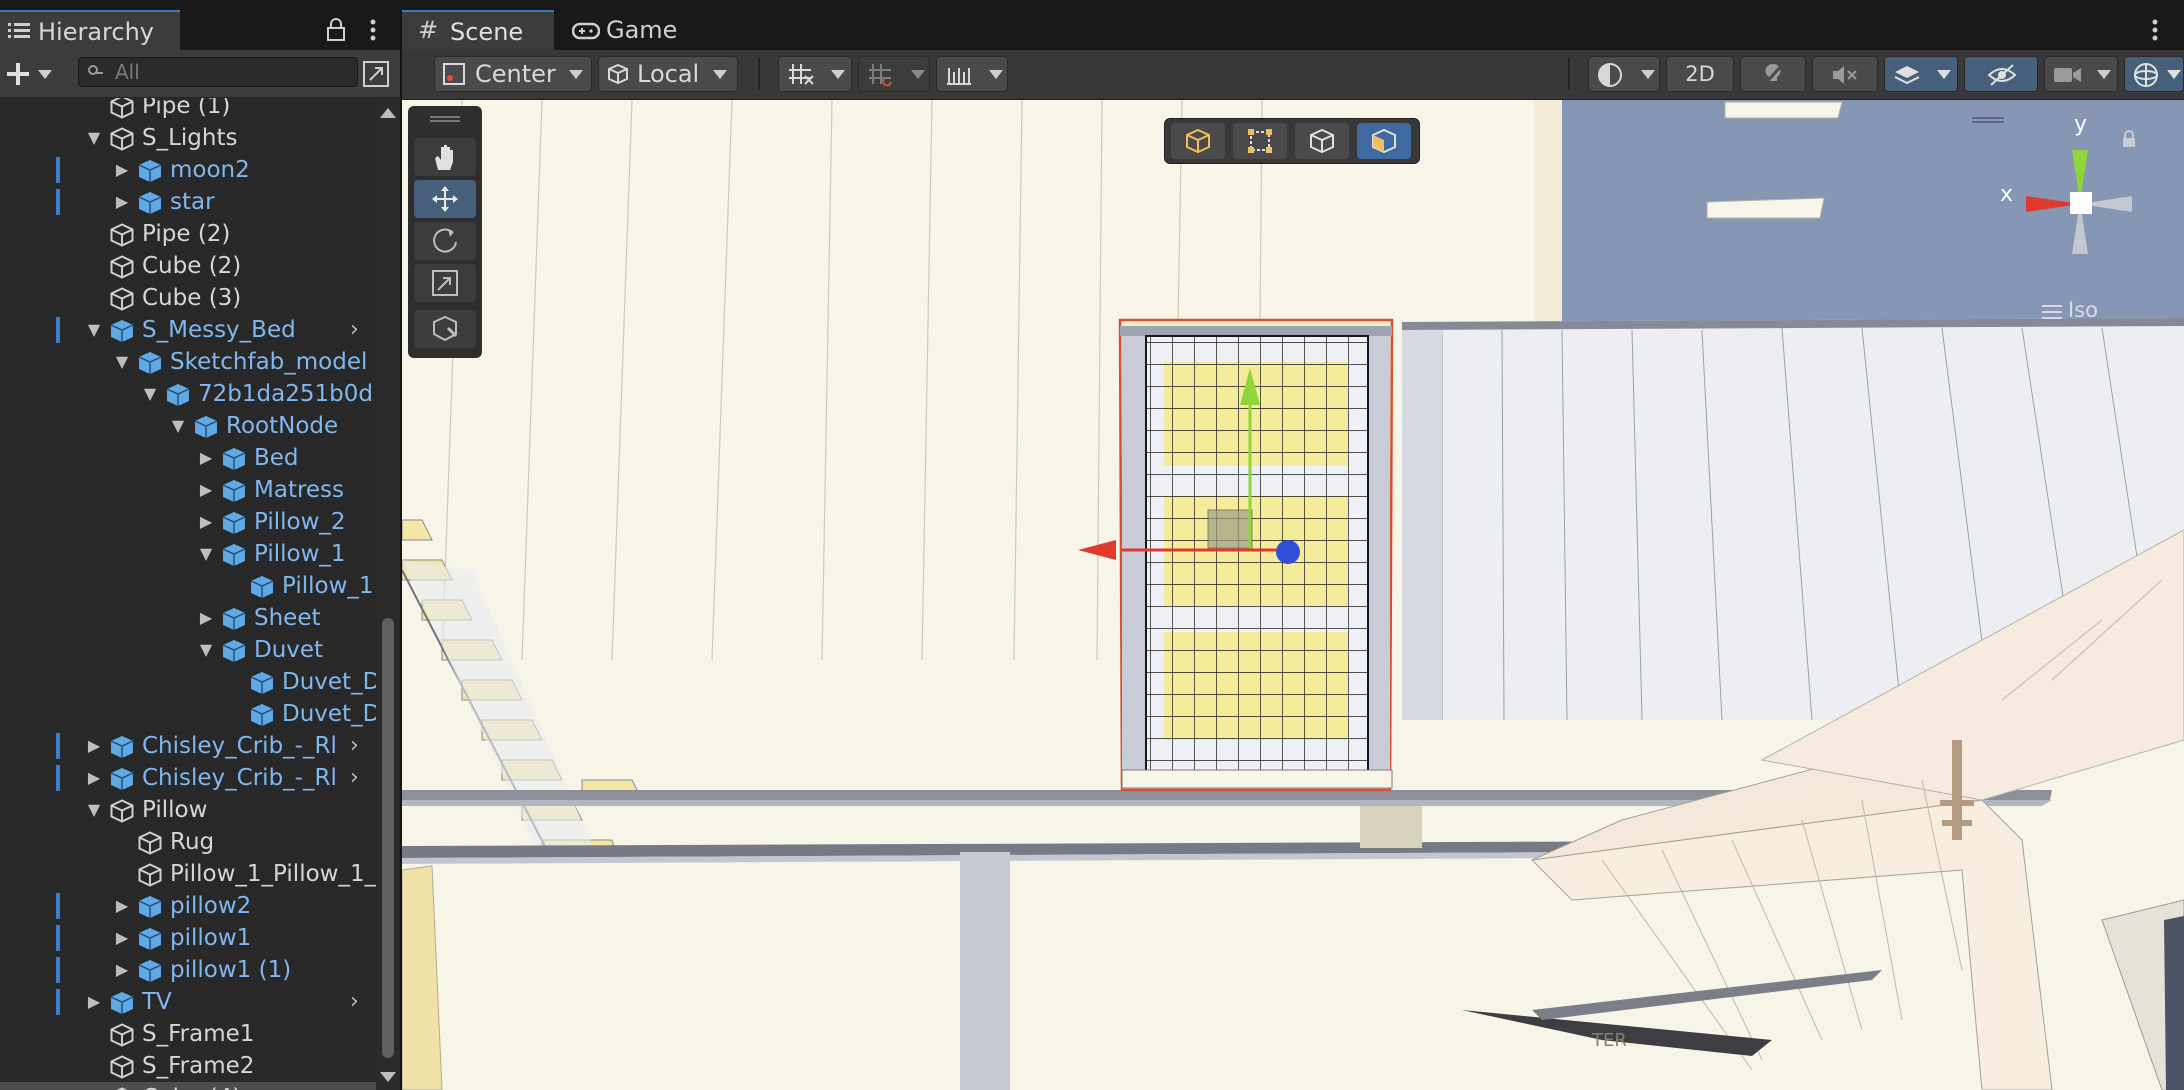  Describe the element at coordinates (188, 1034) in the screenshot. I see `hierarchy-row: S_Frame1` at that location.